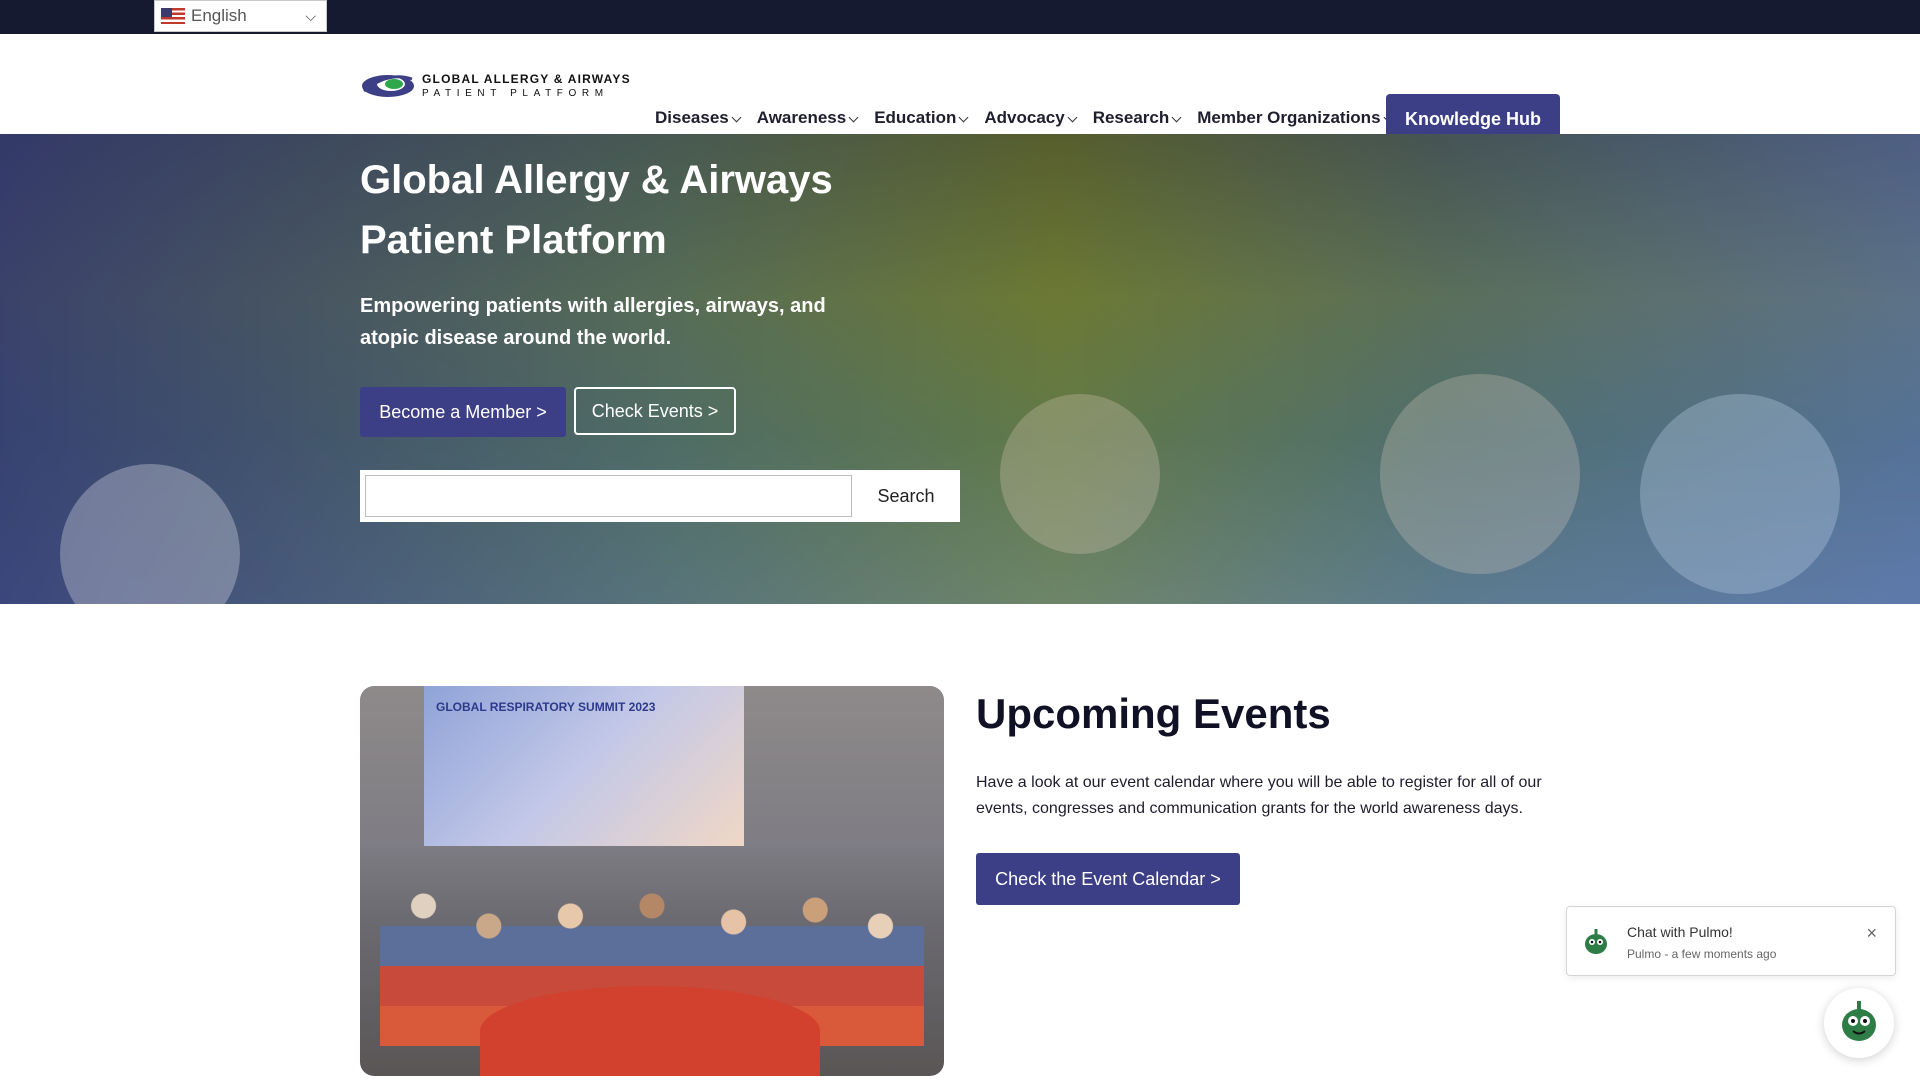  I want to click on event-calendar-button: Check the Event Calendar >, so click(1108, 879).